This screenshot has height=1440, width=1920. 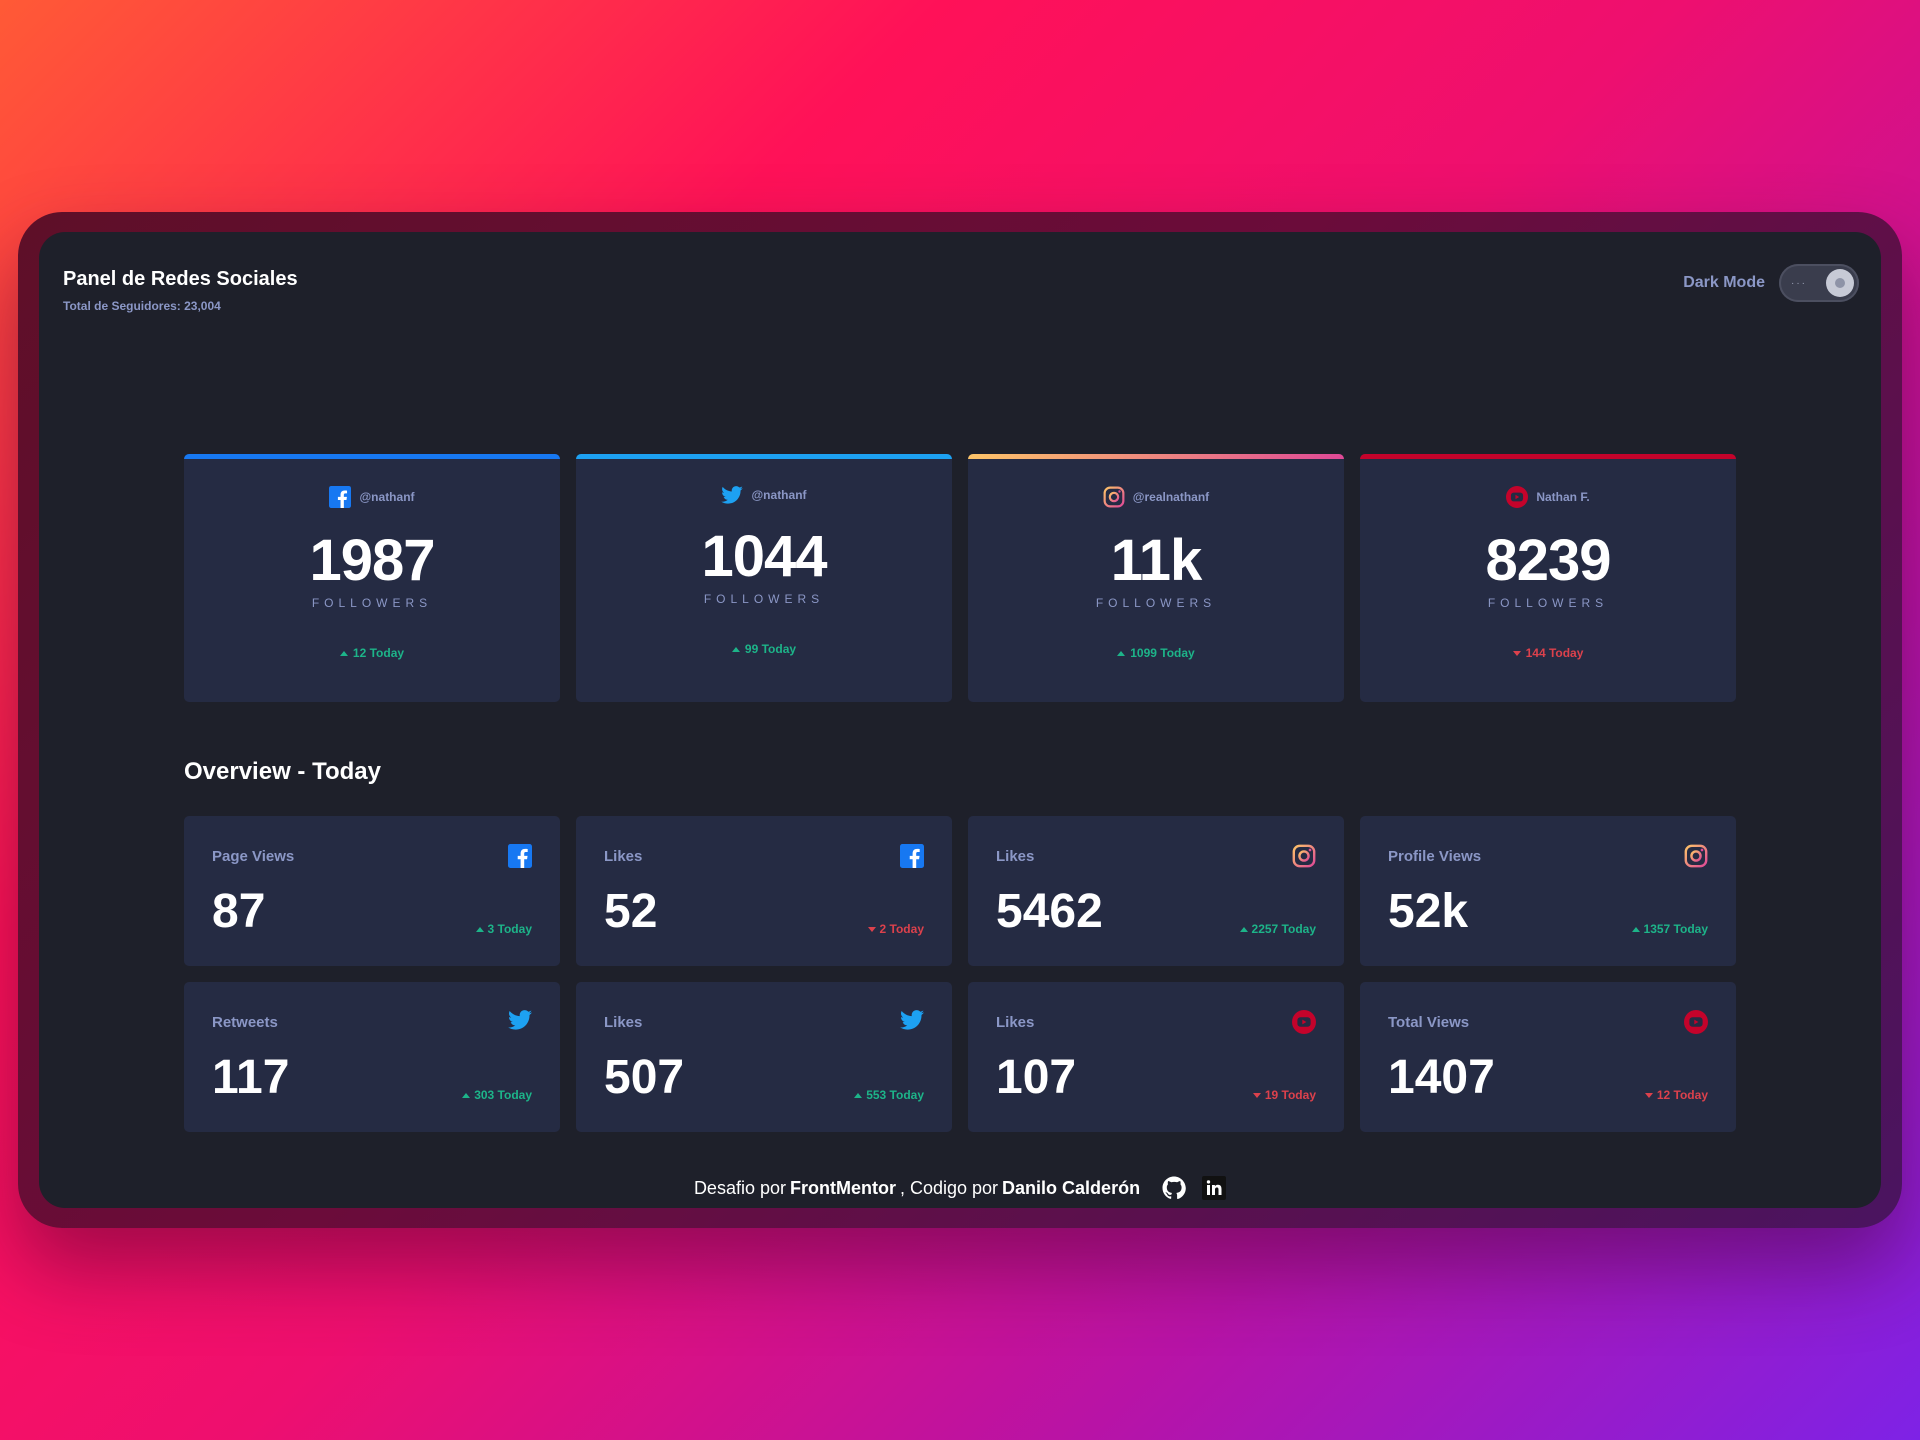 I want to click on metric-value: 5462, so click(x=1049, y=911).